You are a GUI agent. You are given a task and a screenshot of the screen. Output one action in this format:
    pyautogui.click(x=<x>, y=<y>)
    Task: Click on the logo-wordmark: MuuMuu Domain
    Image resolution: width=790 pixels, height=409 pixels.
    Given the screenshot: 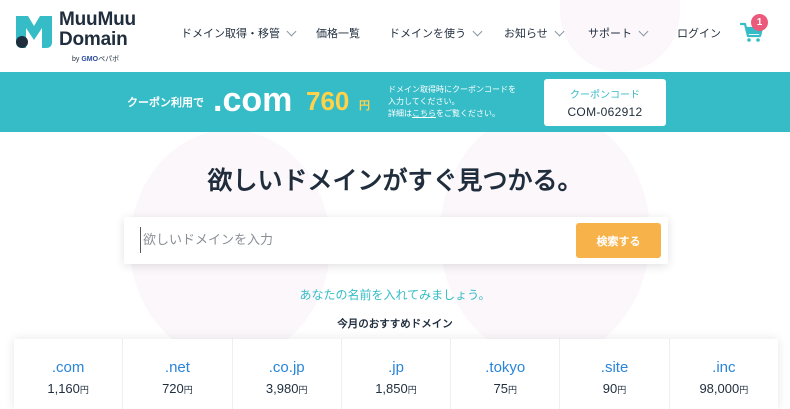 What is the action you would take?
    pyautogui.click(x=97, y=29)
    